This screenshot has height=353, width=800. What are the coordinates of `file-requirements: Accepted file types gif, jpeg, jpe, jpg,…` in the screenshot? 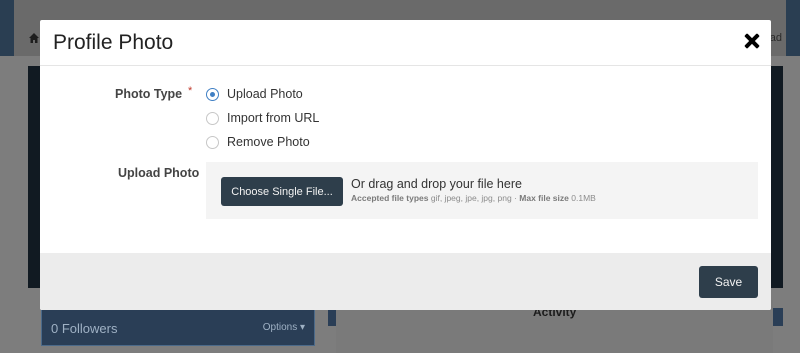 It's located at (473, 198).